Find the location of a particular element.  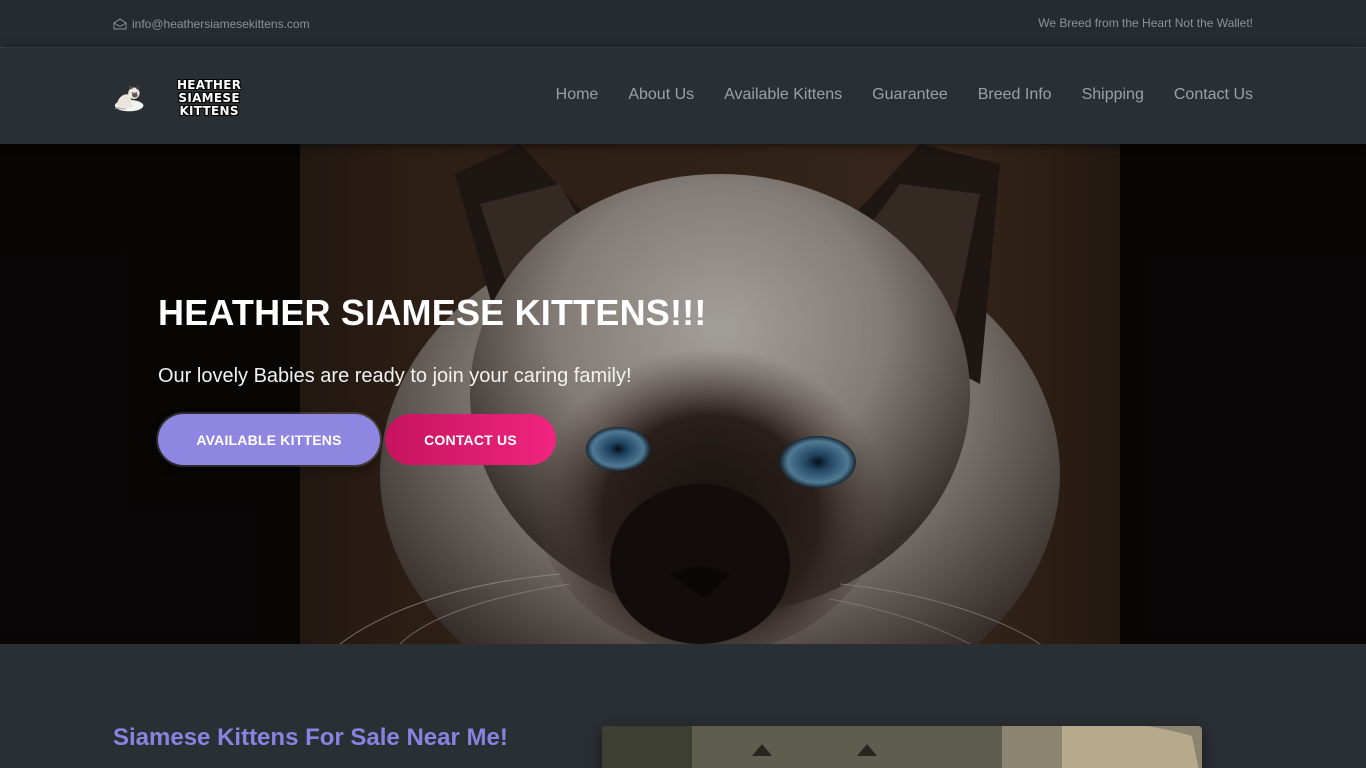

nav-contact-us: Contact Us is located at coordinates (1213, 96).